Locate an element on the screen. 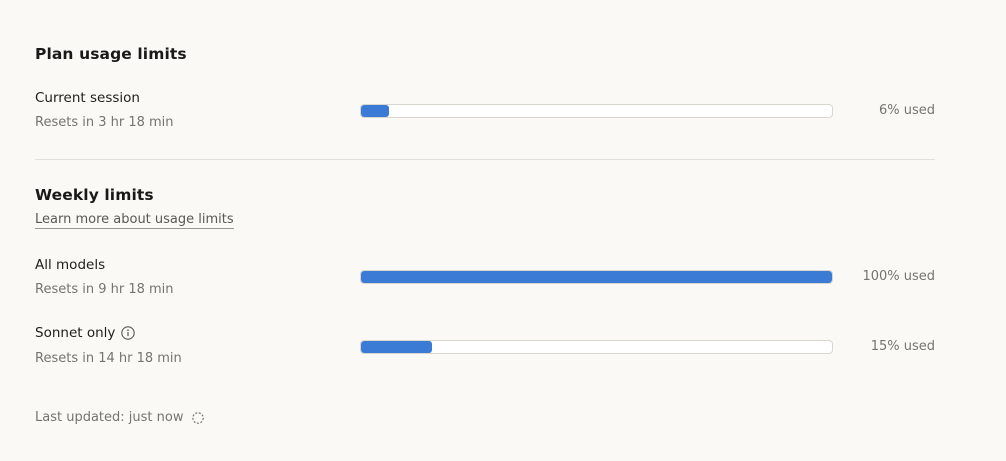 This screenshot has width=1006, height=461. all-models-progress-fill is located at coordinates (596, 277).